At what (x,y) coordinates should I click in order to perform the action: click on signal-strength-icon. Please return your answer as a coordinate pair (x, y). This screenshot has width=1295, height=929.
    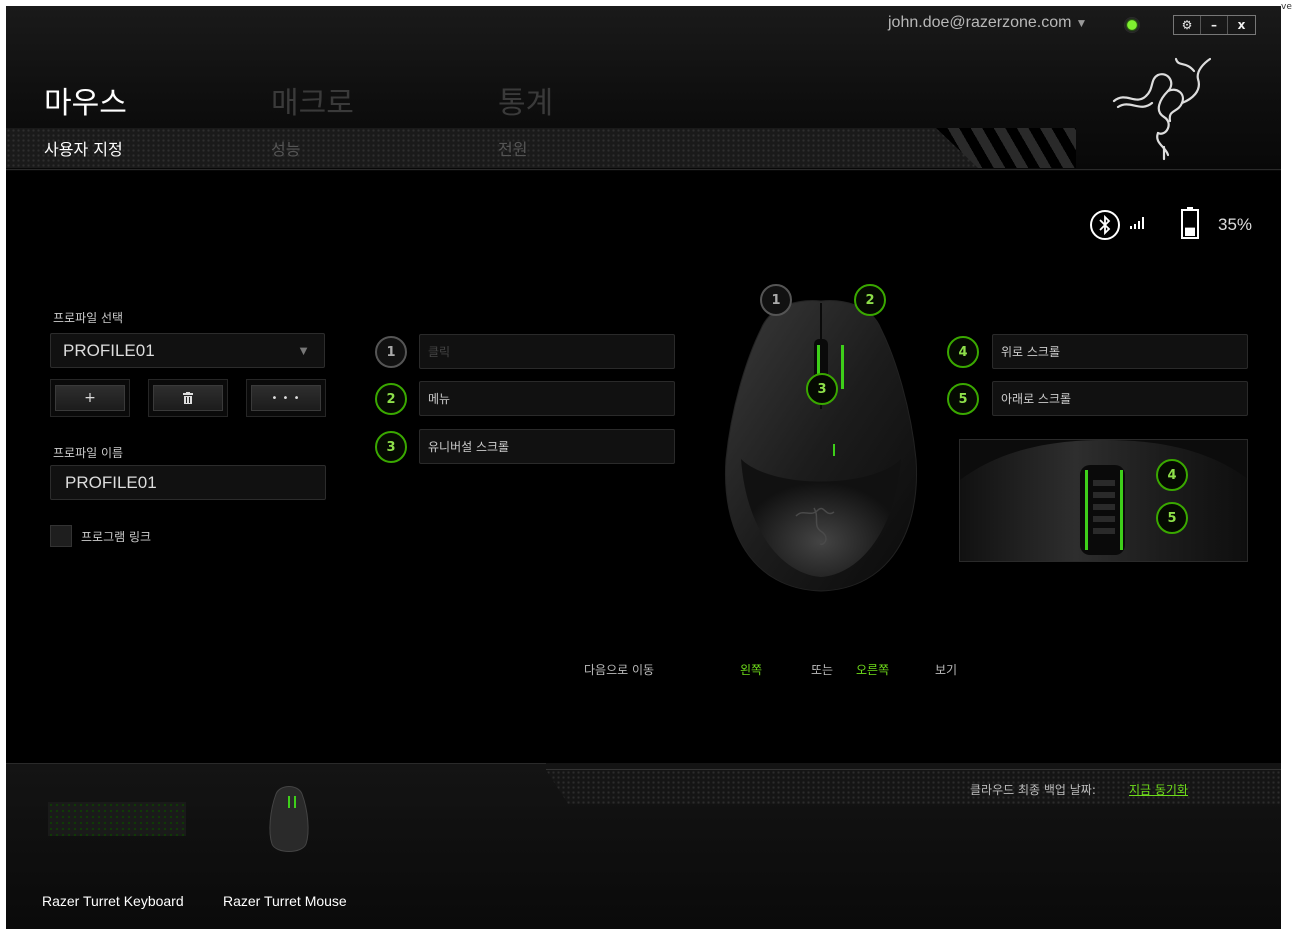
    Looking at the image, I should click on (1137, 223).